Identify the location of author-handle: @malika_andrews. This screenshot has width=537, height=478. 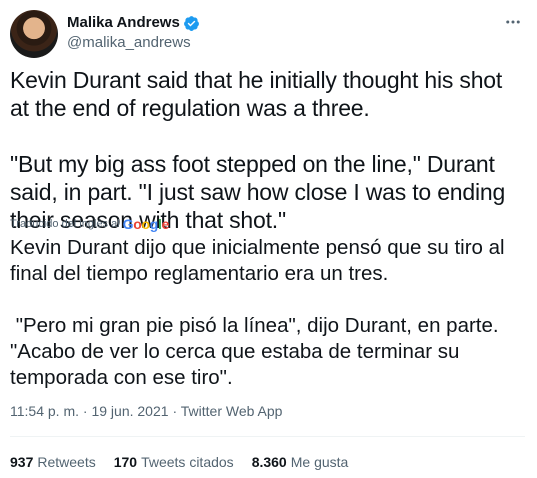
(133, 43).